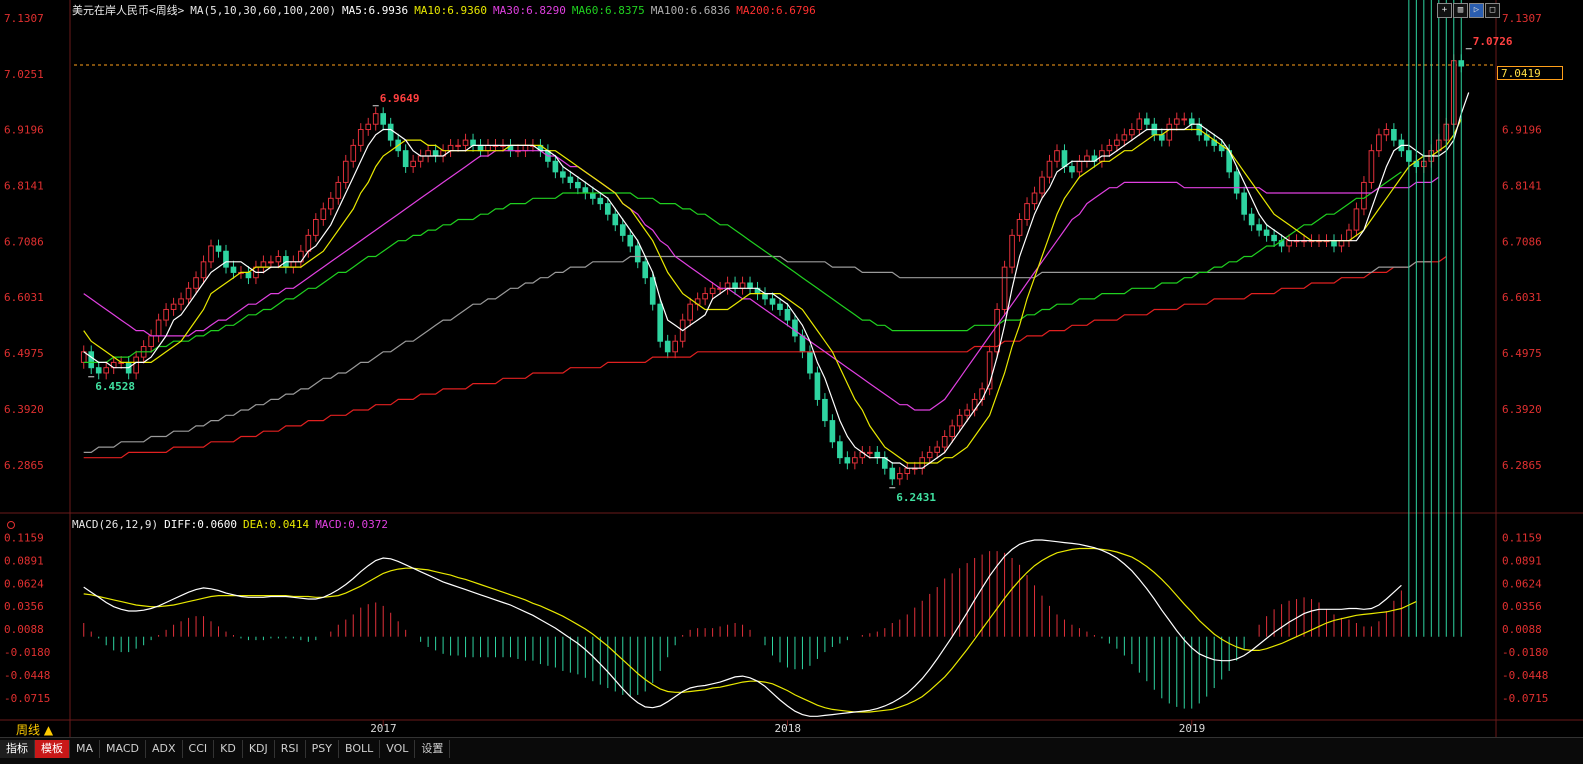 This screenshot has height=764, width=1583. Describe the element at coordinates (24, 560) in the screenshot. I see `macd-tick-label-left: 0.0891` at that location.